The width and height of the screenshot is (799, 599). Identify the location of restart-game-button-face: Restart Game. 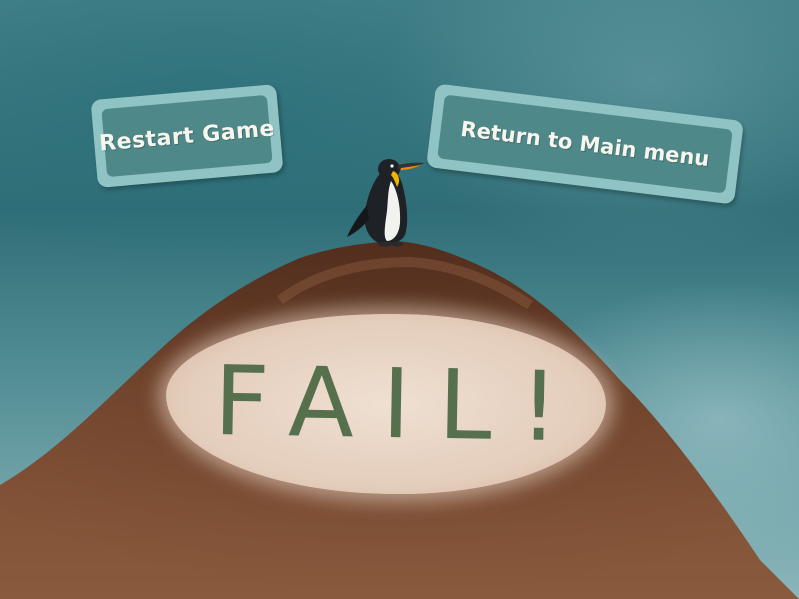
(187, 136).